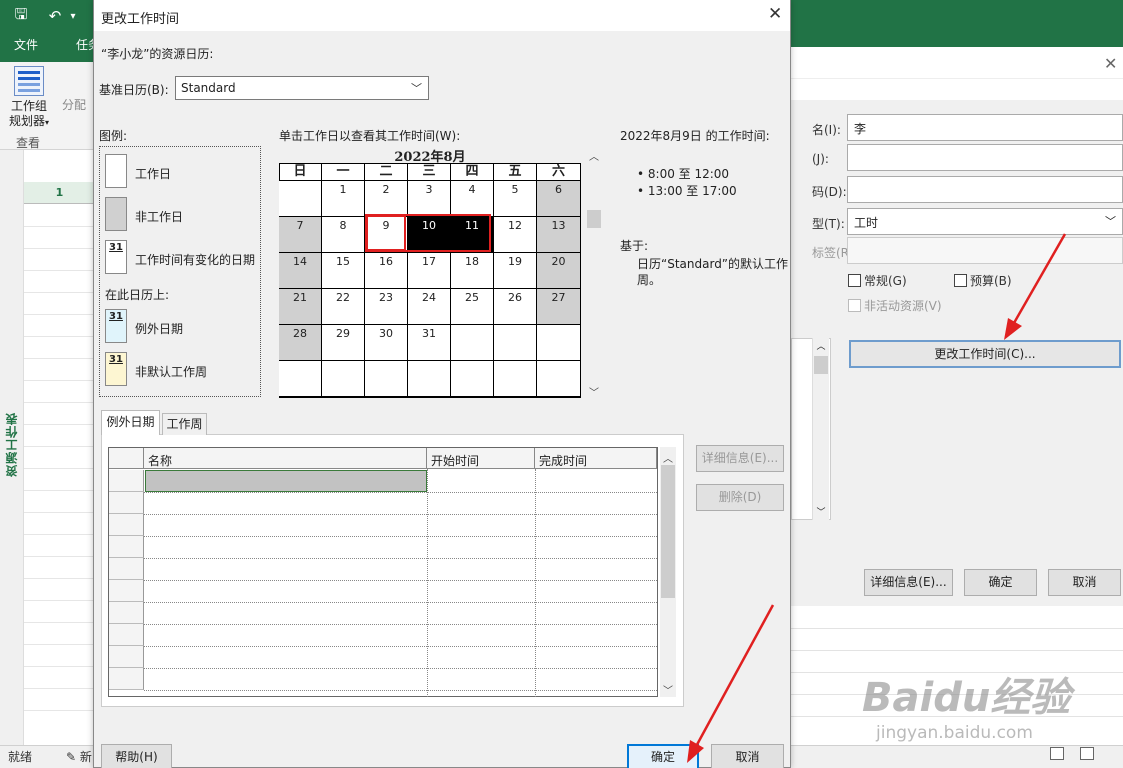 The width and height of the screenshot is (1123, 768). I want to click on calendar-empty-cell, so click(515, 343).